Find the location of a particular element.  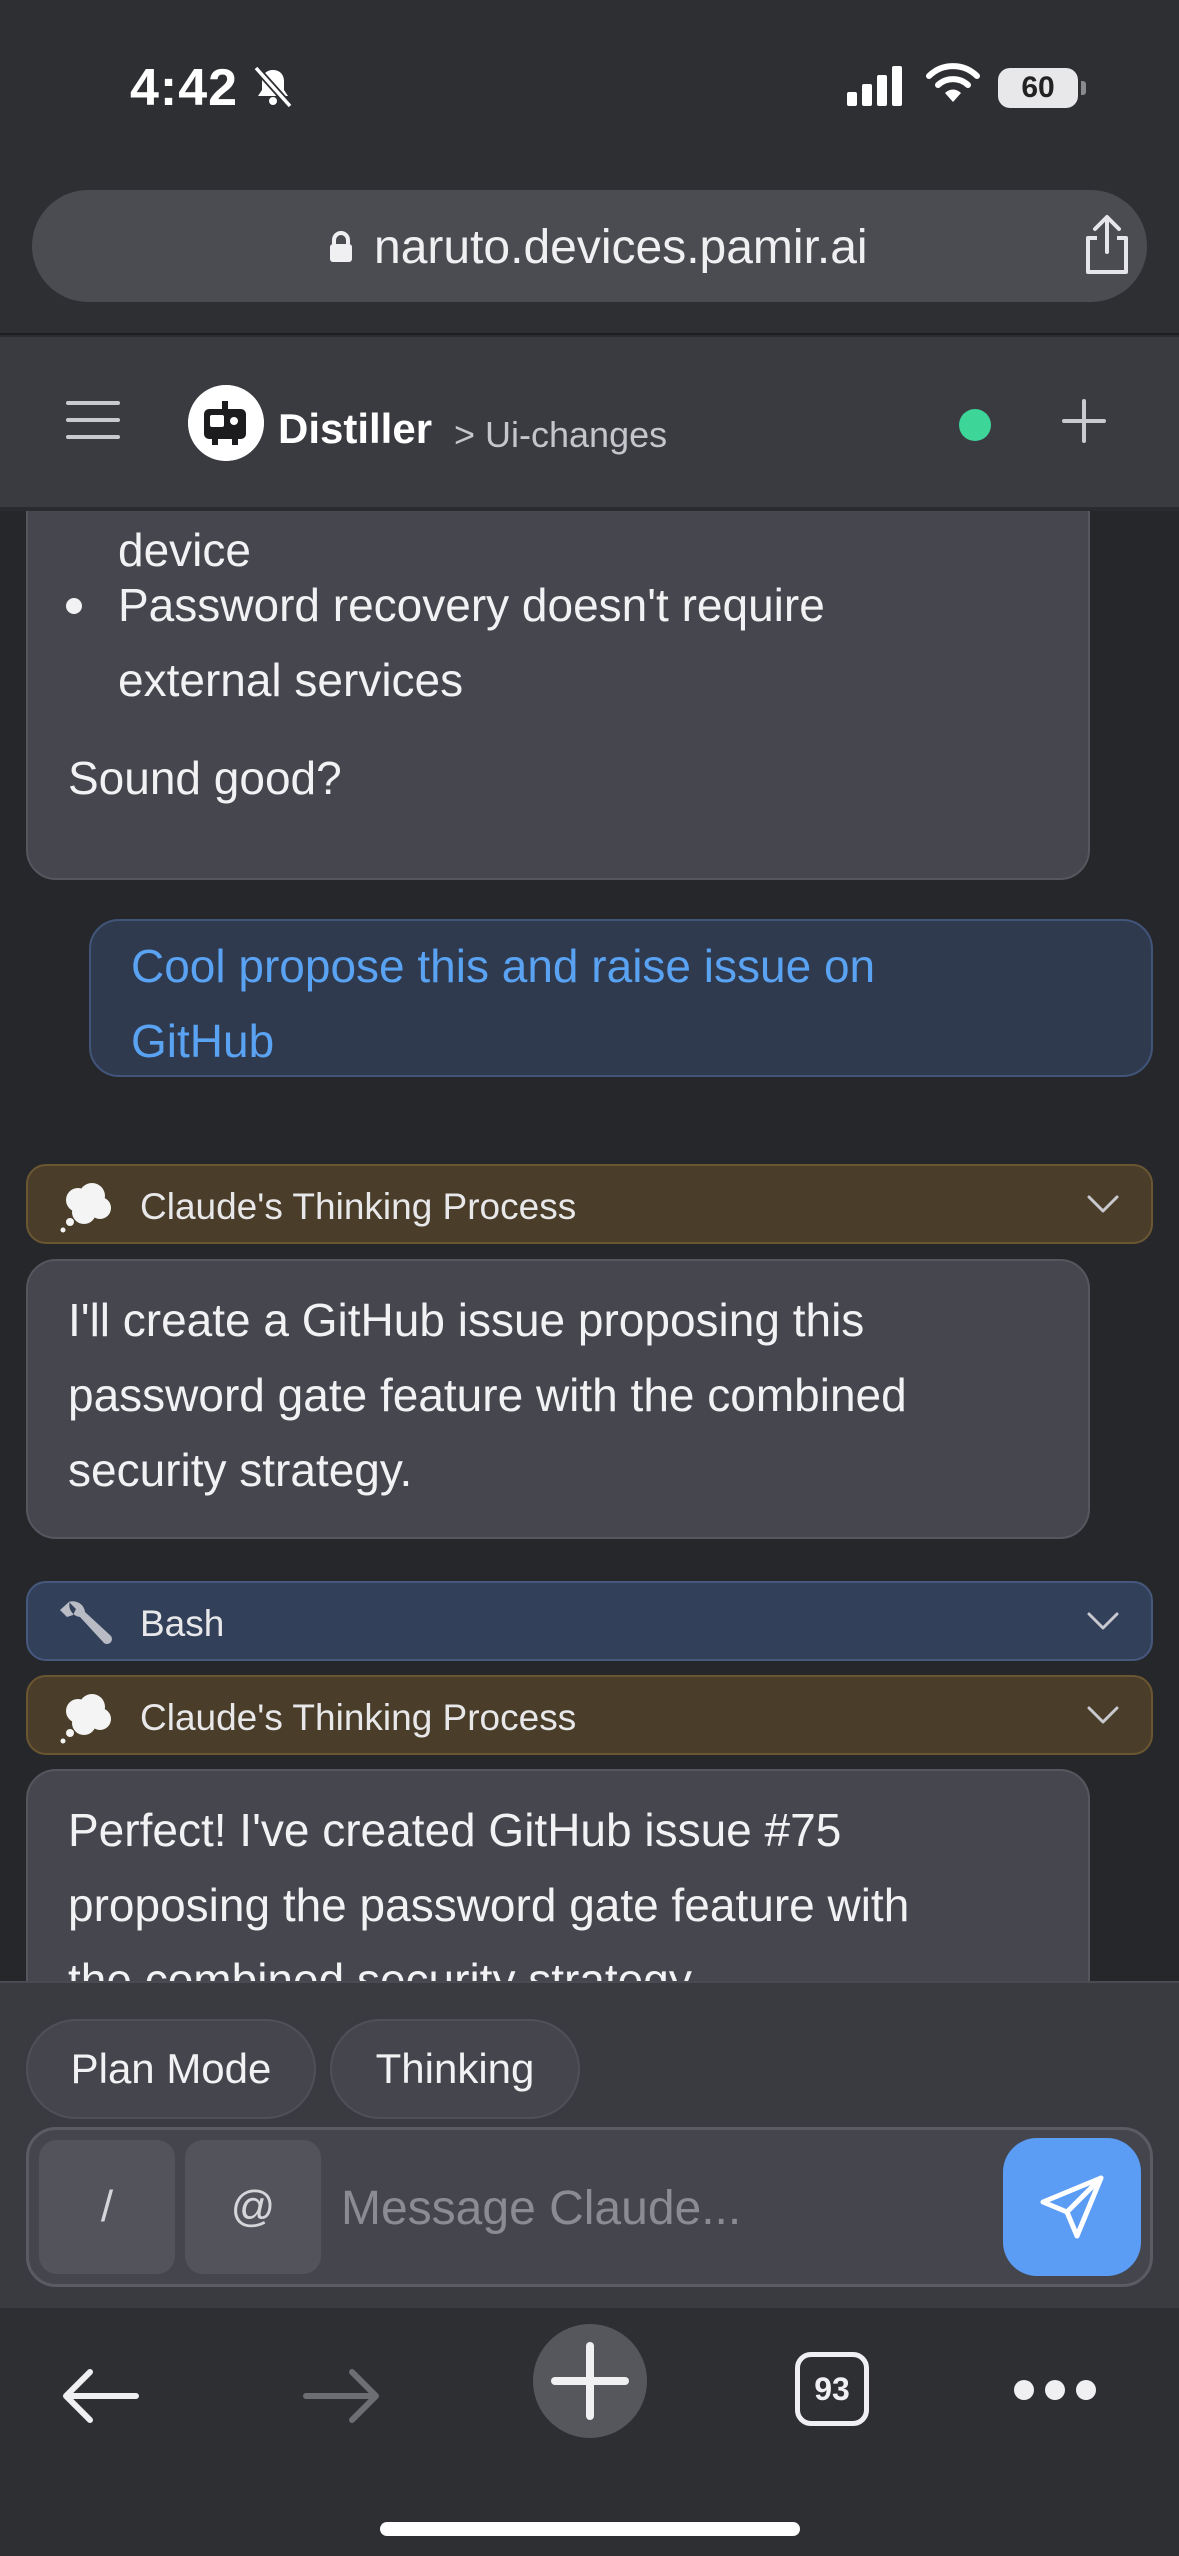

browser-address-area: naruto.devices.pamir.ai is located at coordinates (589, 252).